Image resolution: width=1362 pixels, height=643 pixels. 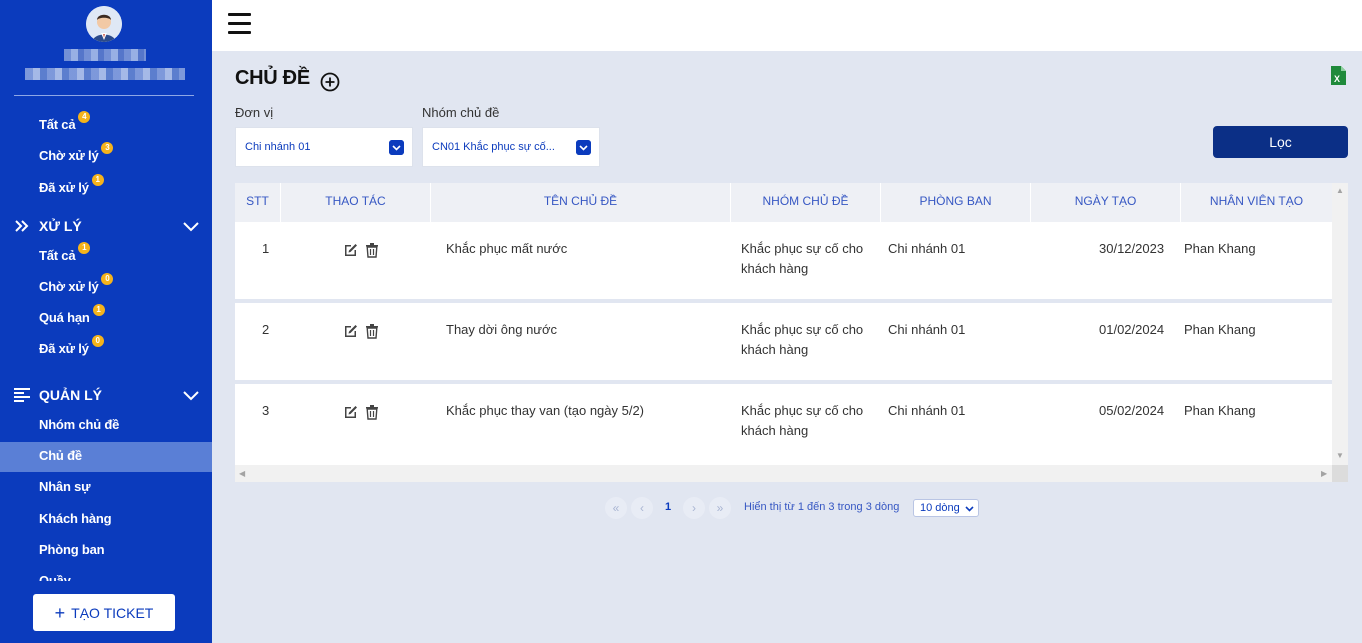 What do you see at coordinates (60, 612) in the screenshot?
I see `plus-icon: +` at bounding box center [60, 612].